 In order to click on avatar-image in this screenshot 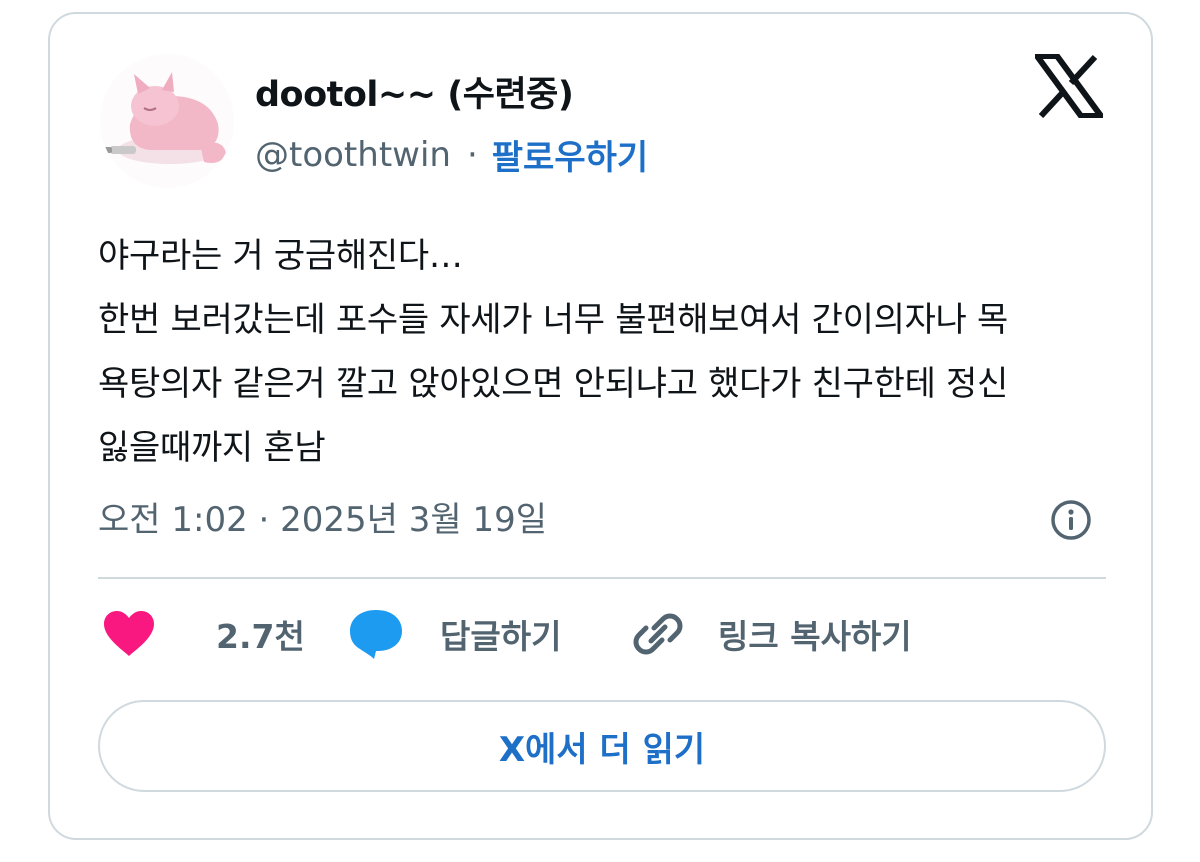, I will do `click(167, 121)`.